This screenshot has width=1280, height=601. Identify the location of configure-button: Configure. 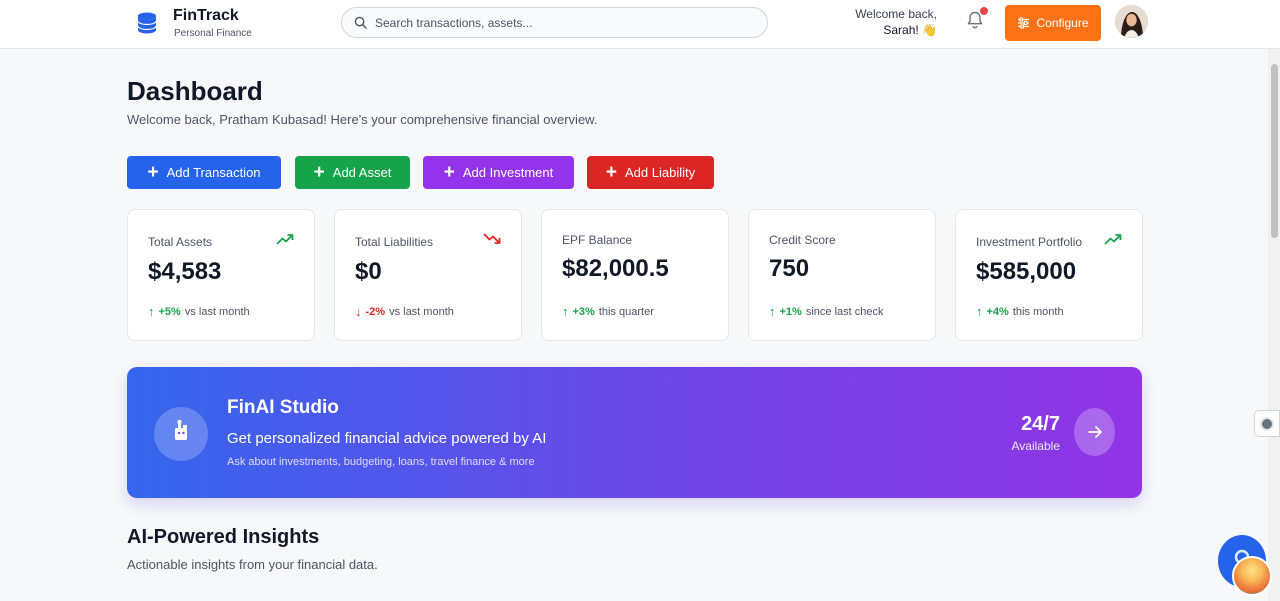
(1053, 23).